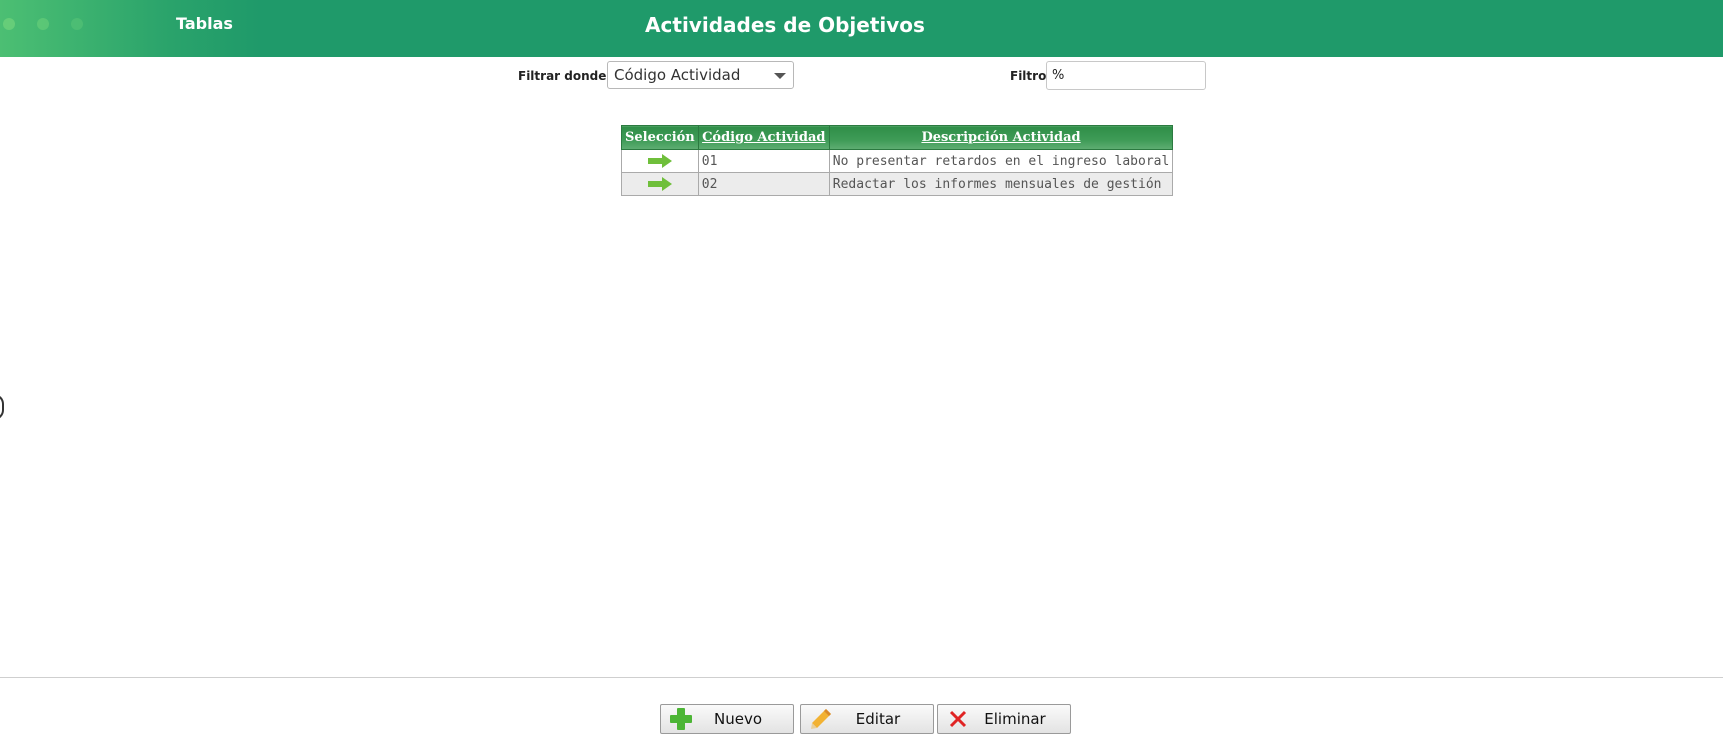 This screenshot has height=739, width=1723. I want to click on column-header-descripcion-label: Descripción Actividad, so click(1000, 137).